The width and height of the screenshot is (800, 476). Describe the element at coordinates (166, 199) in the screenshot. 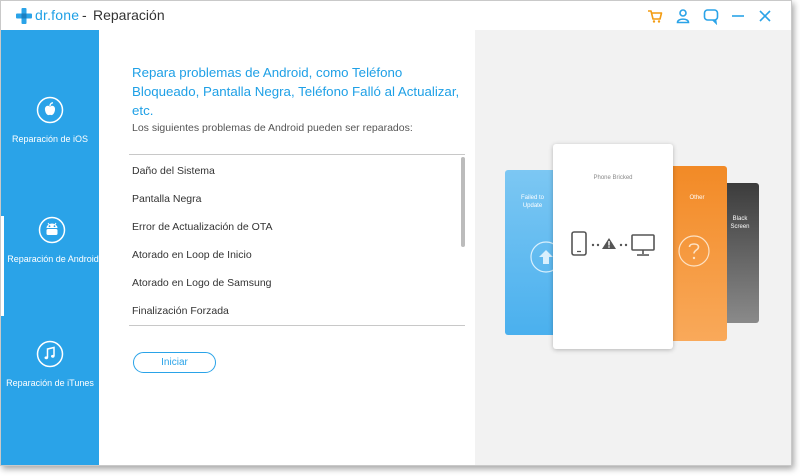

I see `list-item: Pantalla Negra` at that location.